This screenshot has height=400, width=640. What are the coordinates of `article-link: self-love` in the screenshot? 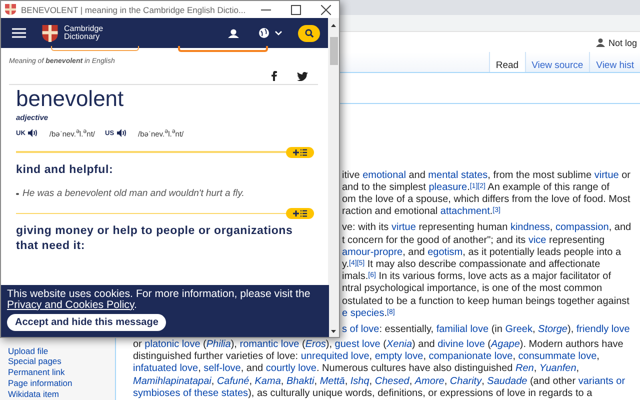 It's located at (222, 368).